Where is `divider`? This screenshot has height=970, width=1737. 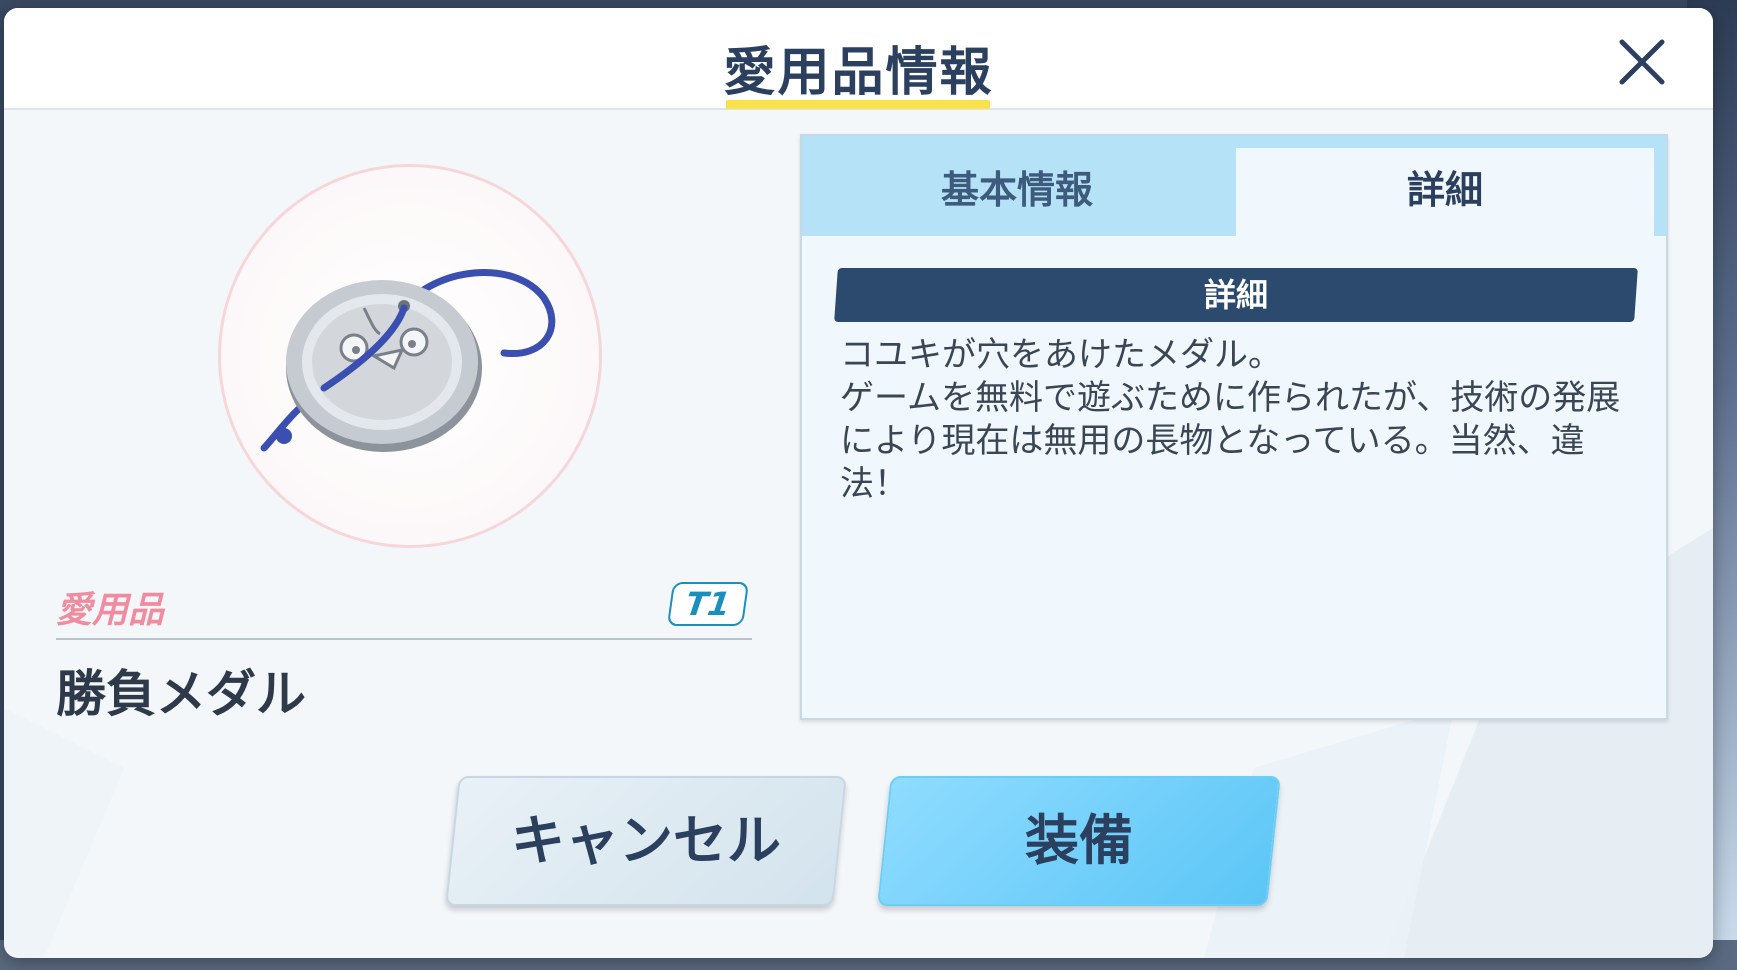
divider is located at coordinates (404, 639).